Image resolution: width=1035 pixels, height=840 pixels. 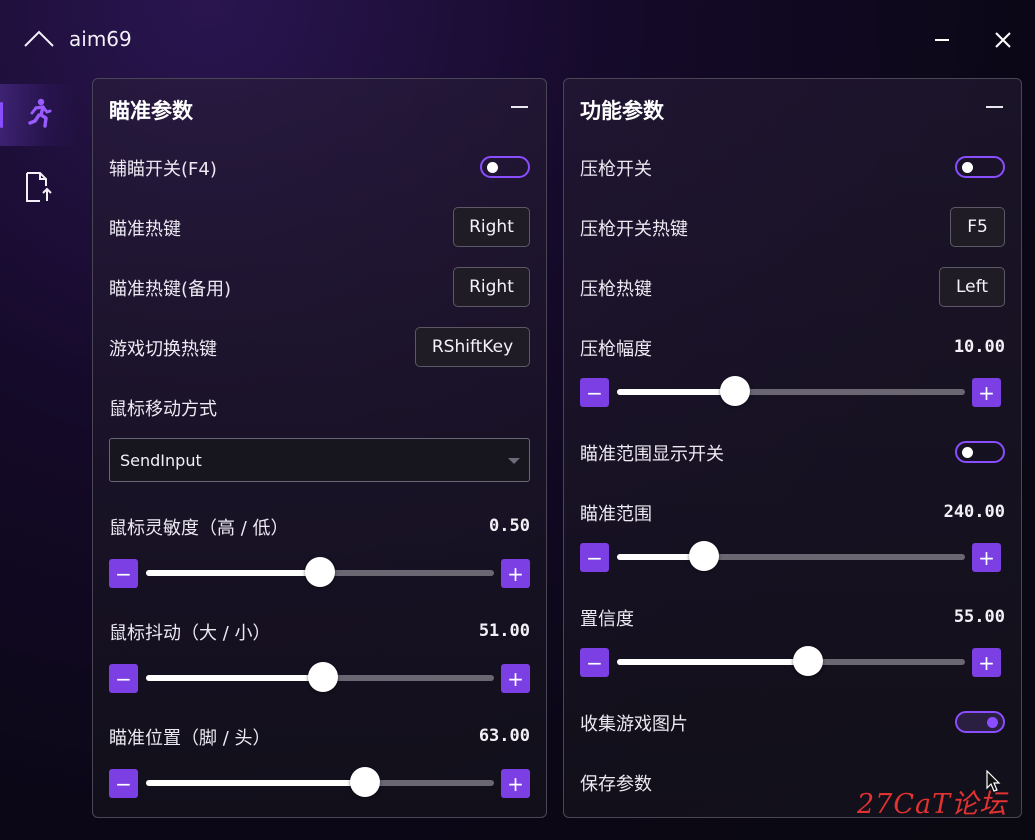 I want to click on recoil-strength-decrease-button: −, so click(x=594, y=392).